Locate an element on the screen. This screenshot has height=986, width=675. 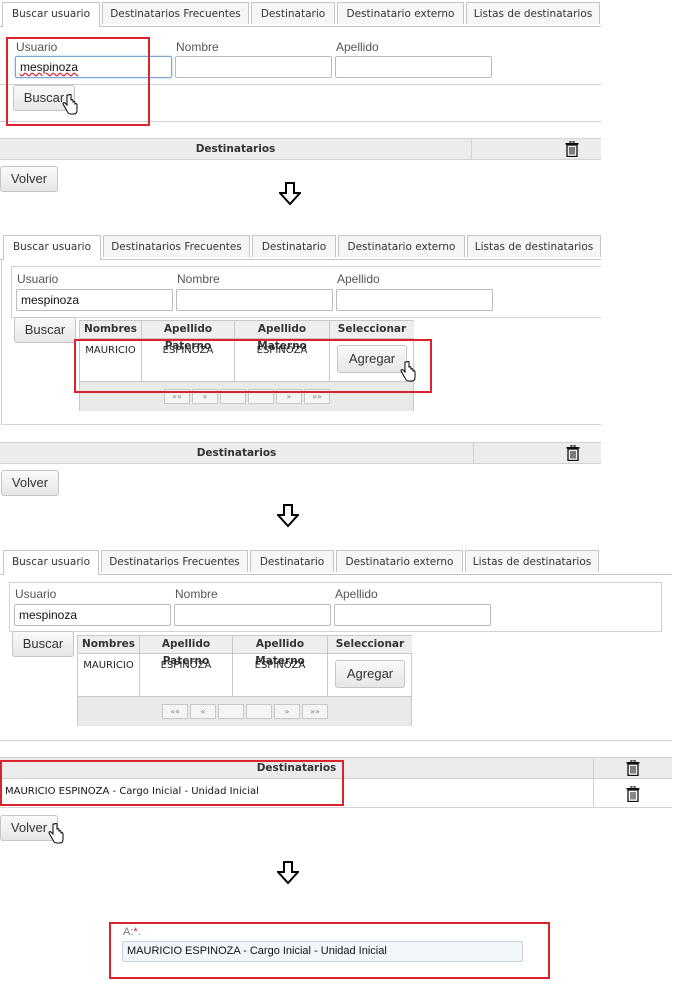
pager-page is located at coordinates (231, 711).